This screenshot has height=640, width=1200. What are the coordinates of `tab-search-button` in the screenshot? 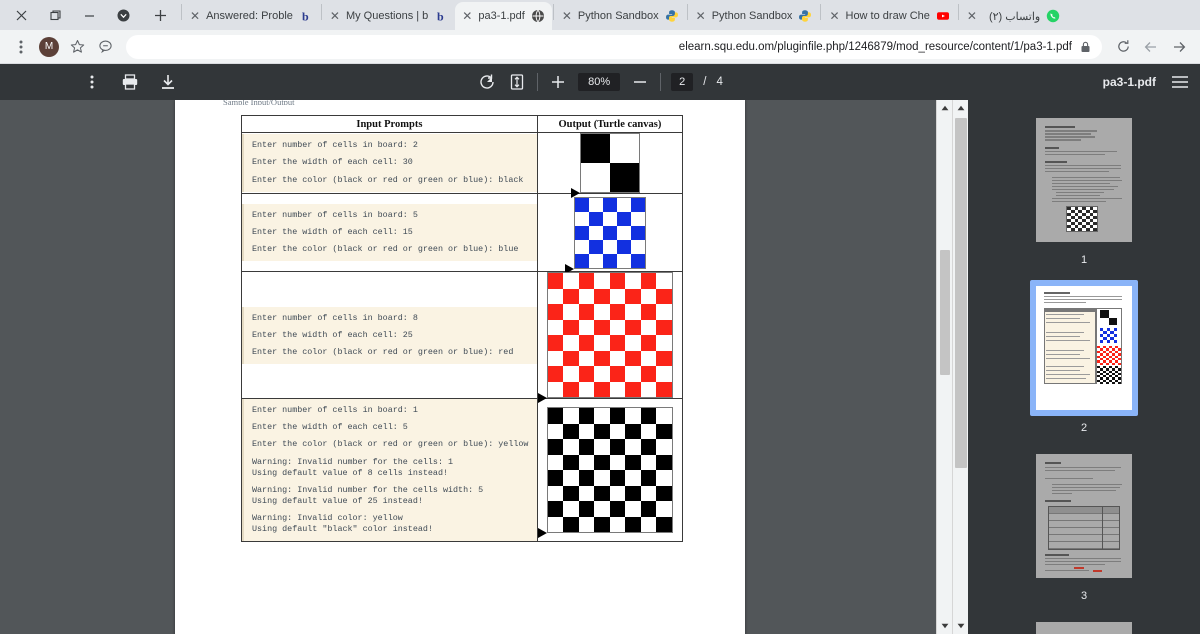 It's located at (123, 15).